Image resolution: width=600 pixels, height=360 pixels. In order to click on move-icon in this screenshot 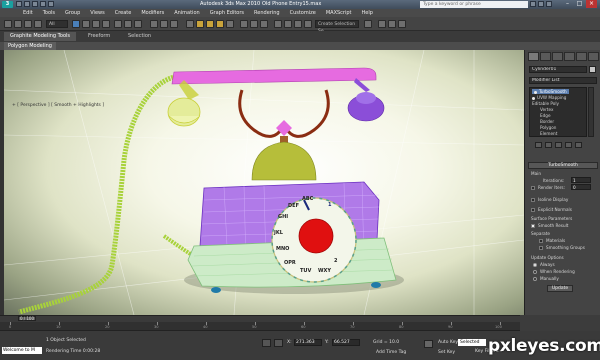, I will do `click(118, 24)`.